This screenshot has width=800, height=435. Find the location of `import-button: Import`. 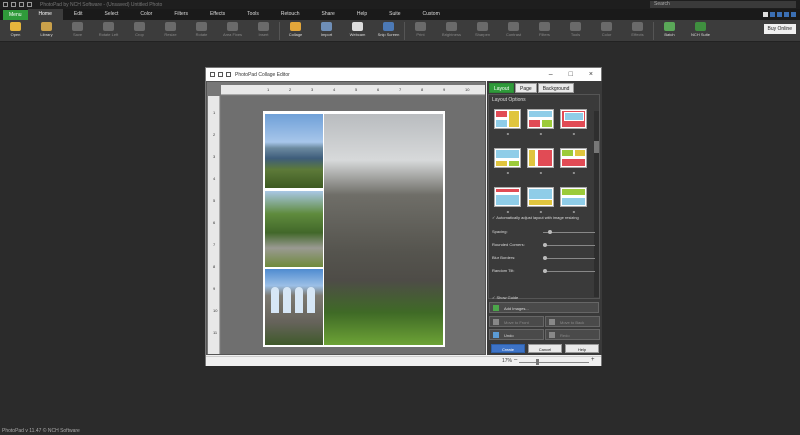

import-button: Import is located at coordinates (326, 28).